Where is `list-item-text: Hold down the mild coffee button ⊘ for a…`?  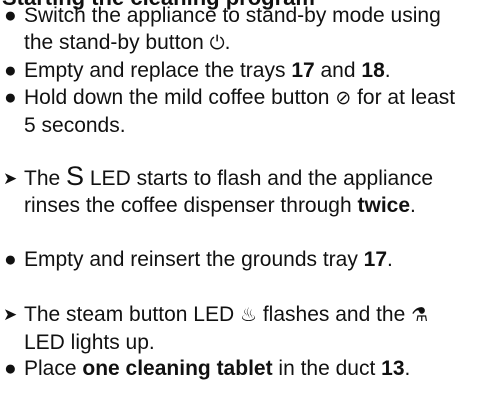 list-item-text: Hold down the mild coffee button ⊘ for a… is located at coordinates (240, 111).